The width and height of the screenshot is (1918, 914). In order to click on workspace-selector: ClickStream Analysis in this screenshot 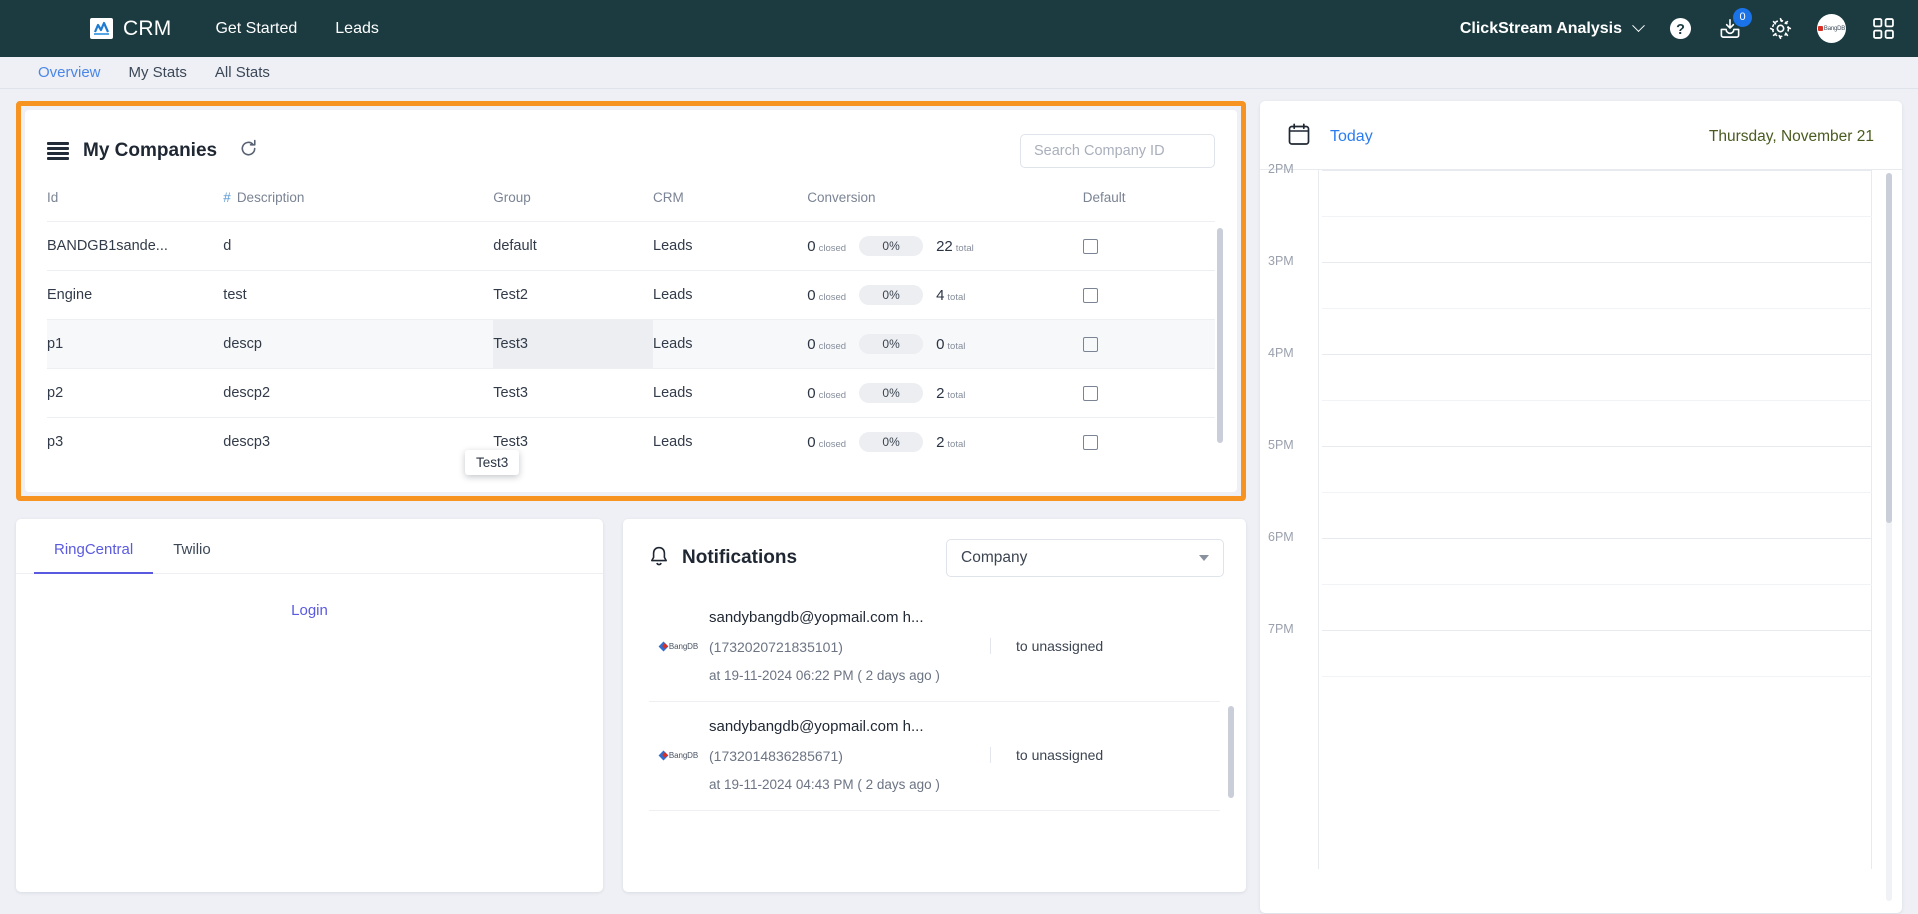, I will do `click(1552, 28)`.